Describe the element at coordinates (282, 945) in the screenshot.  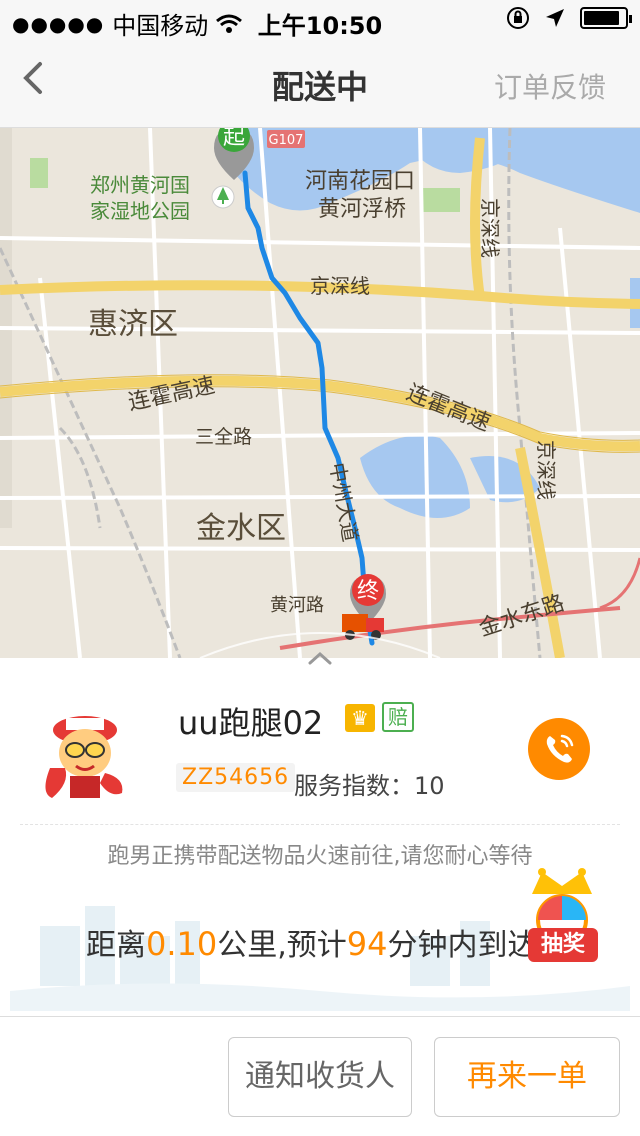
I see `eta-mid: 公里,预计` at that location.